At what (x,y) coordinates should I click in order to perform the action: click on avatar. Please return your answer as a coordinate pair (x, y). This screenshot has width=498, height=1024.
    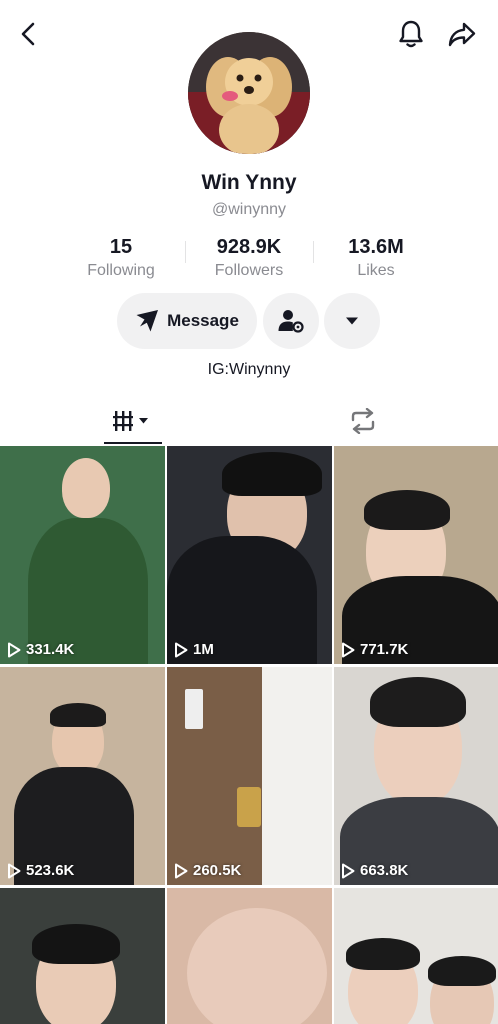
    Looking at the image, I should click on (249, 93).